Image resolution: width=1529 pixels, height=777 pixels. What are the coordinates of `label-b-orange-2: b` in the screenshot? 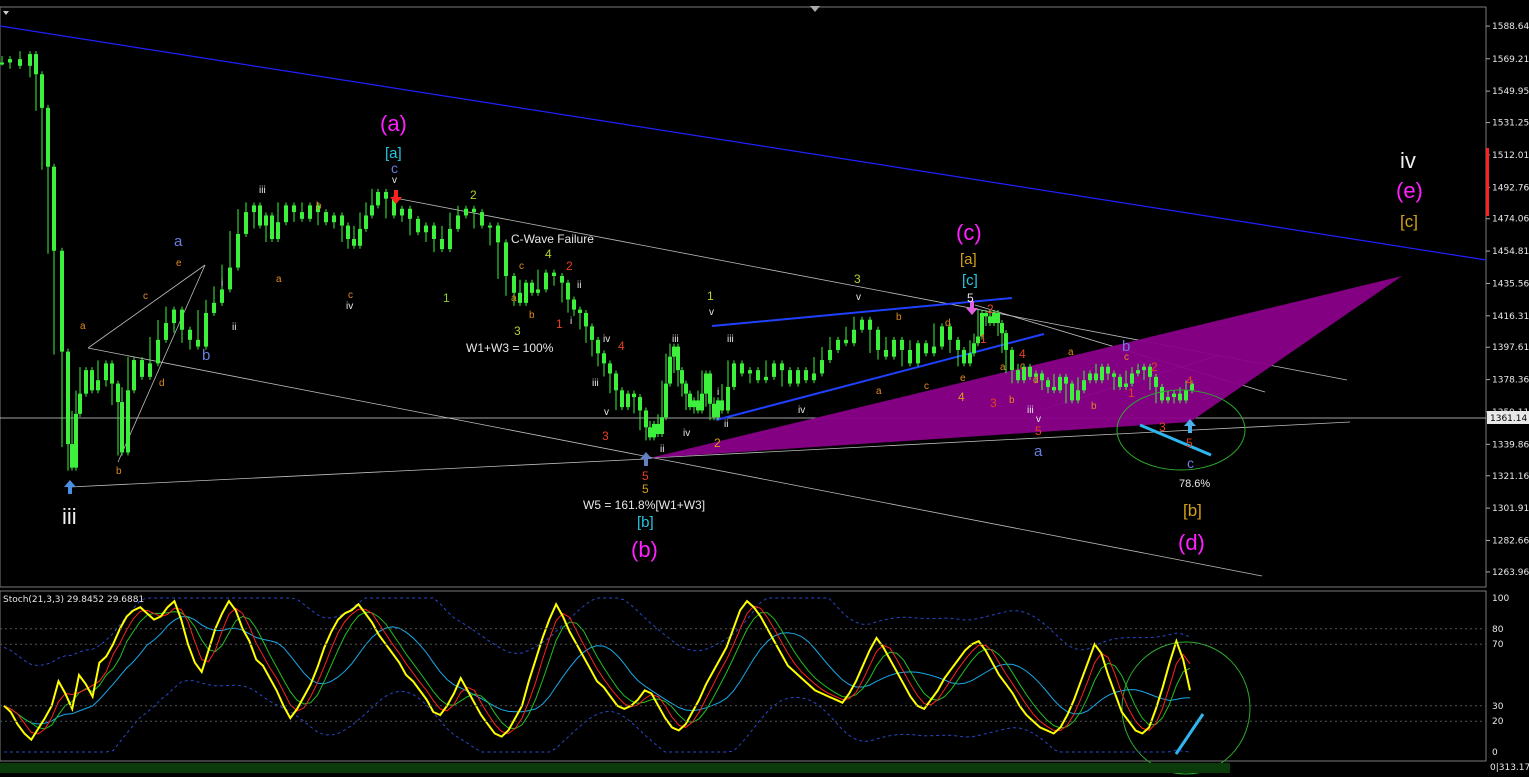 It's located at (319, 206).